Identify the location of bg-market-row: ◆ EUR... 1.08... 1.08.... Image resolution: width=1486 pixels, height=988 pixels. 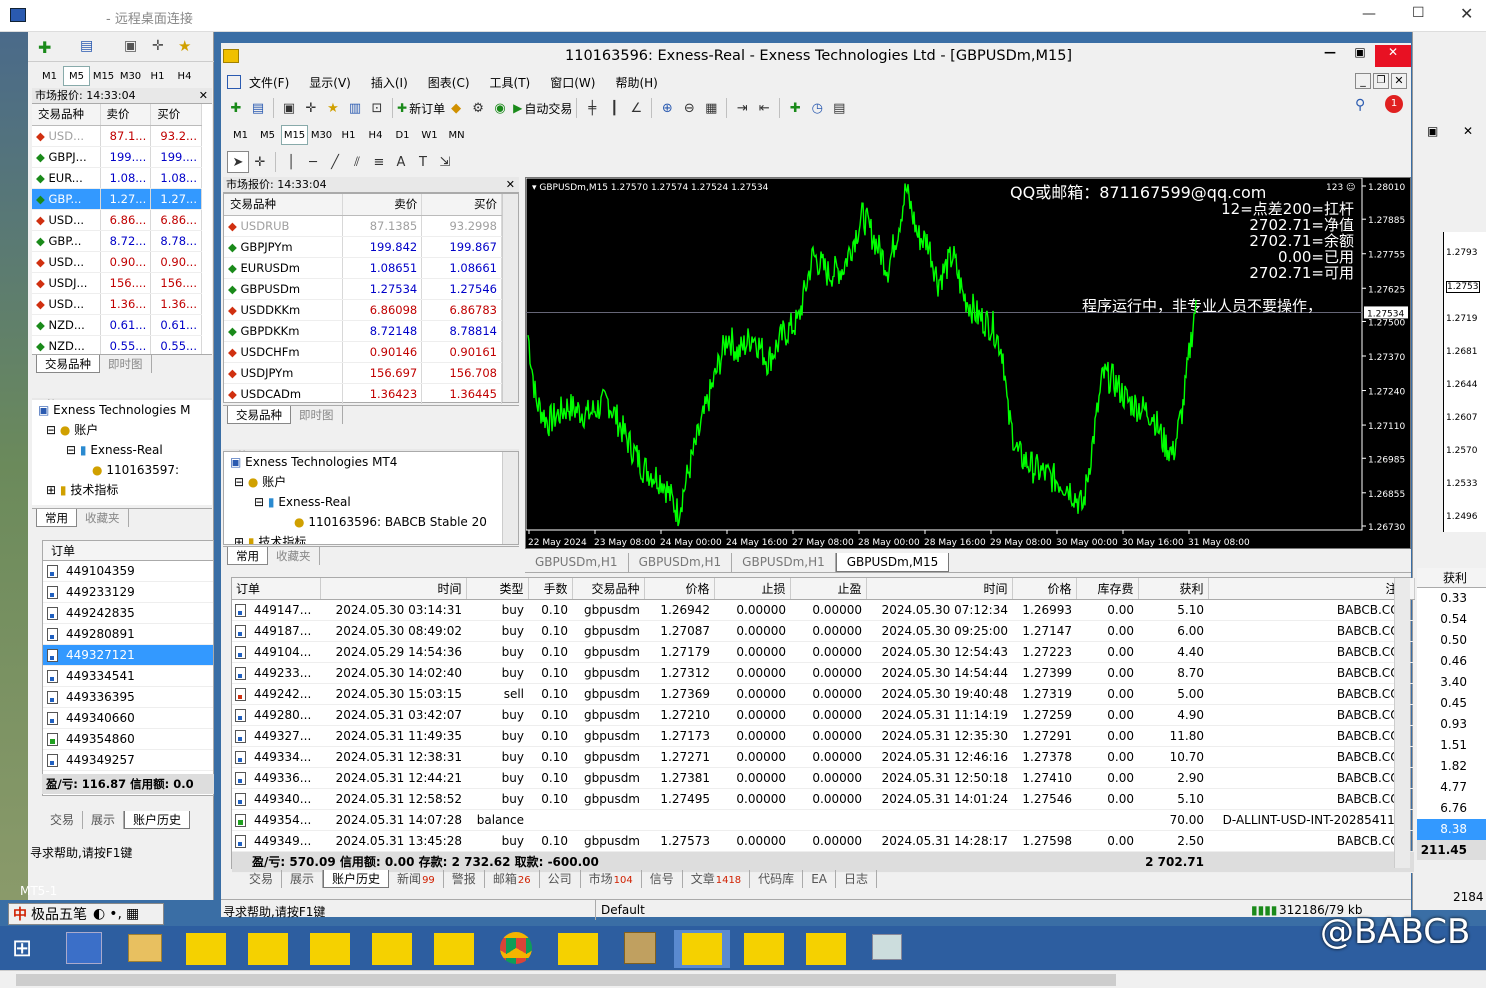
(117, 178).